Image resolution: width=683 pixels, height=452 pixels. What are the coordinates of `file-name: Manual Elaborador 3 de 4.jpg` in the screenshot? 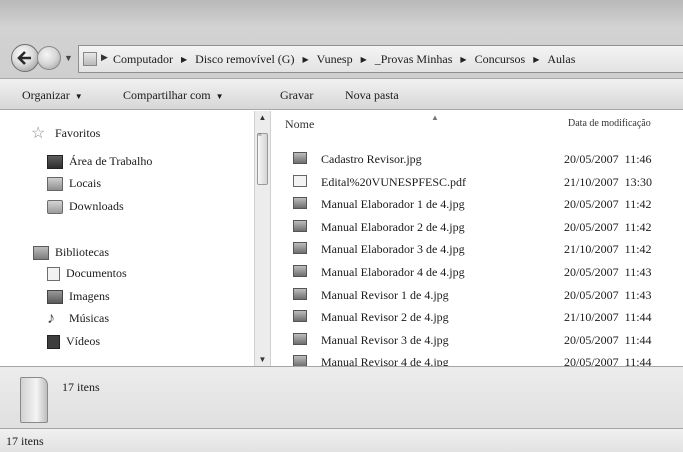 It's located at (393, 249).